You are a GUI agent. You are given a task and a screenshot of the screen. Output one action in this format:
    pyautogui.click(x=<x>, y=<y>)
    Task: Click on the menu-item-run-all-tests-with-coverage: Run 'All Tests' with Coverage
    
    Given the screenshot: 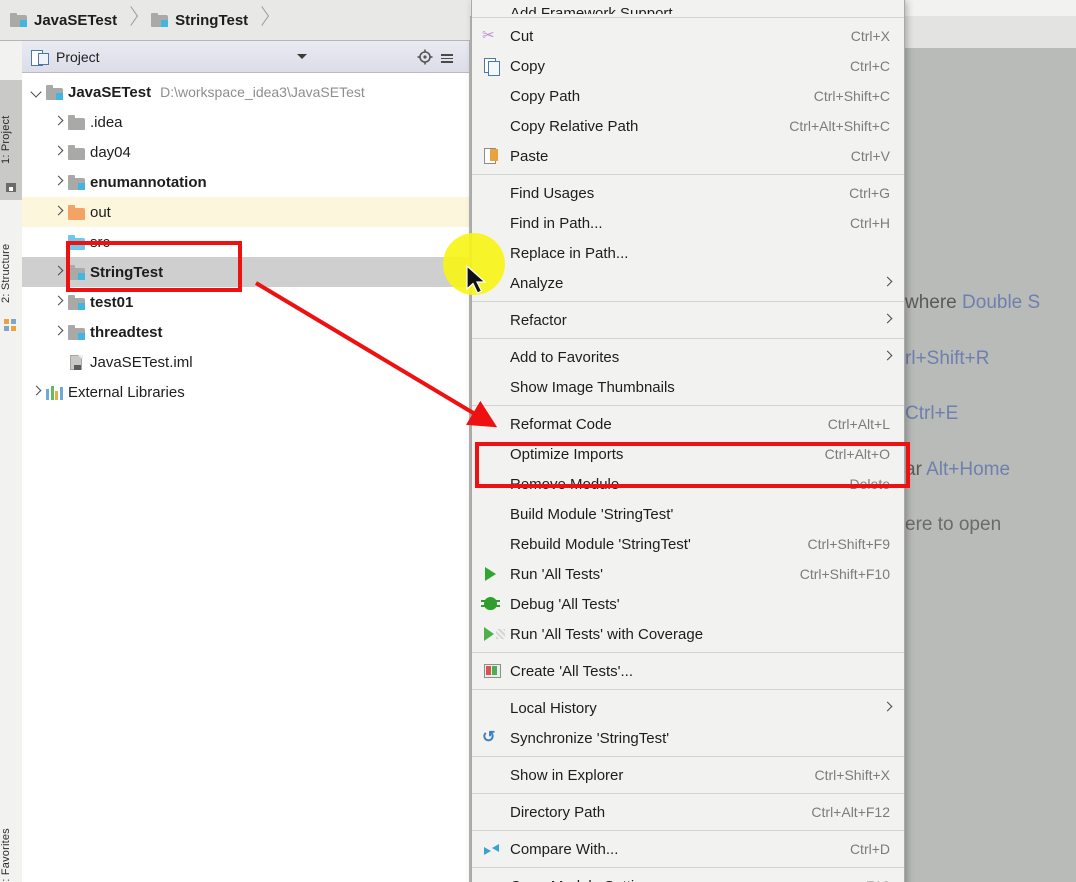 What is the action you would take?
    pyautogui.click(x=688, y=634)
    